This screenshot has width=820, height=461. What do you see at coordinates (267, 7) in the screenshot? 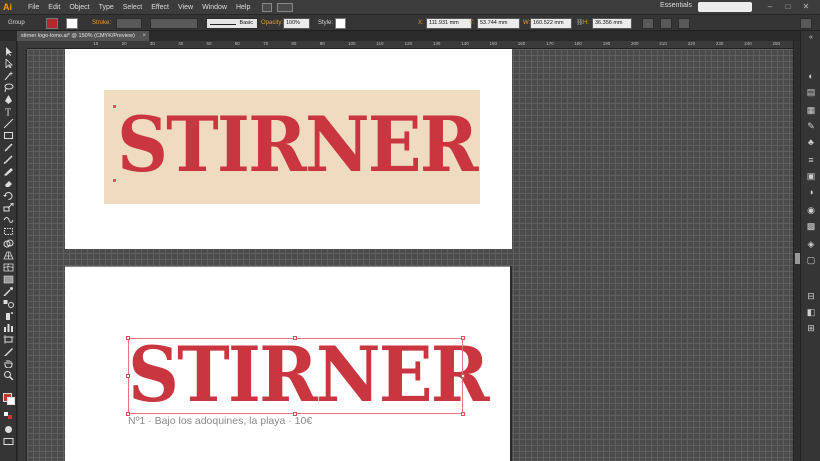
I see `bridge-button` at bounding box center [267, 7].